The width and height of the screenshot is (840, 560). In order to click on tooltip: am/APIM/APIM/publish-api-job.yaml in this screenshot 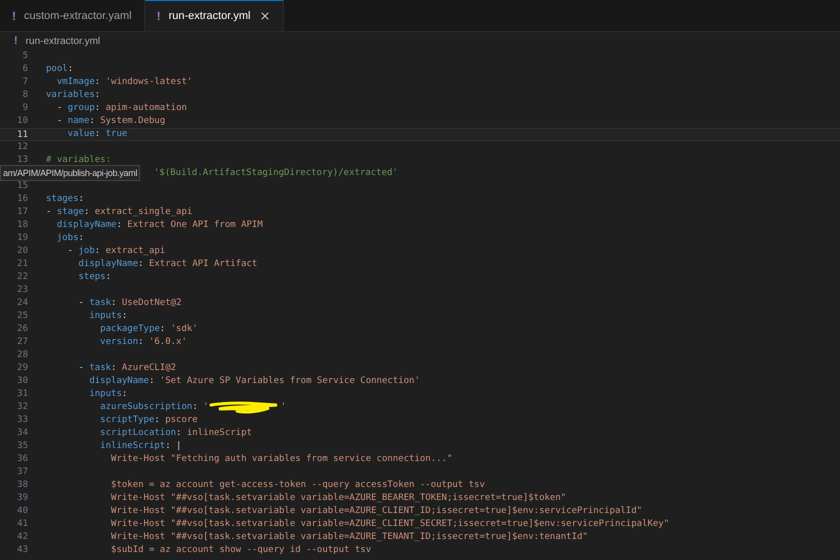, I will do `click(70, 173)`.